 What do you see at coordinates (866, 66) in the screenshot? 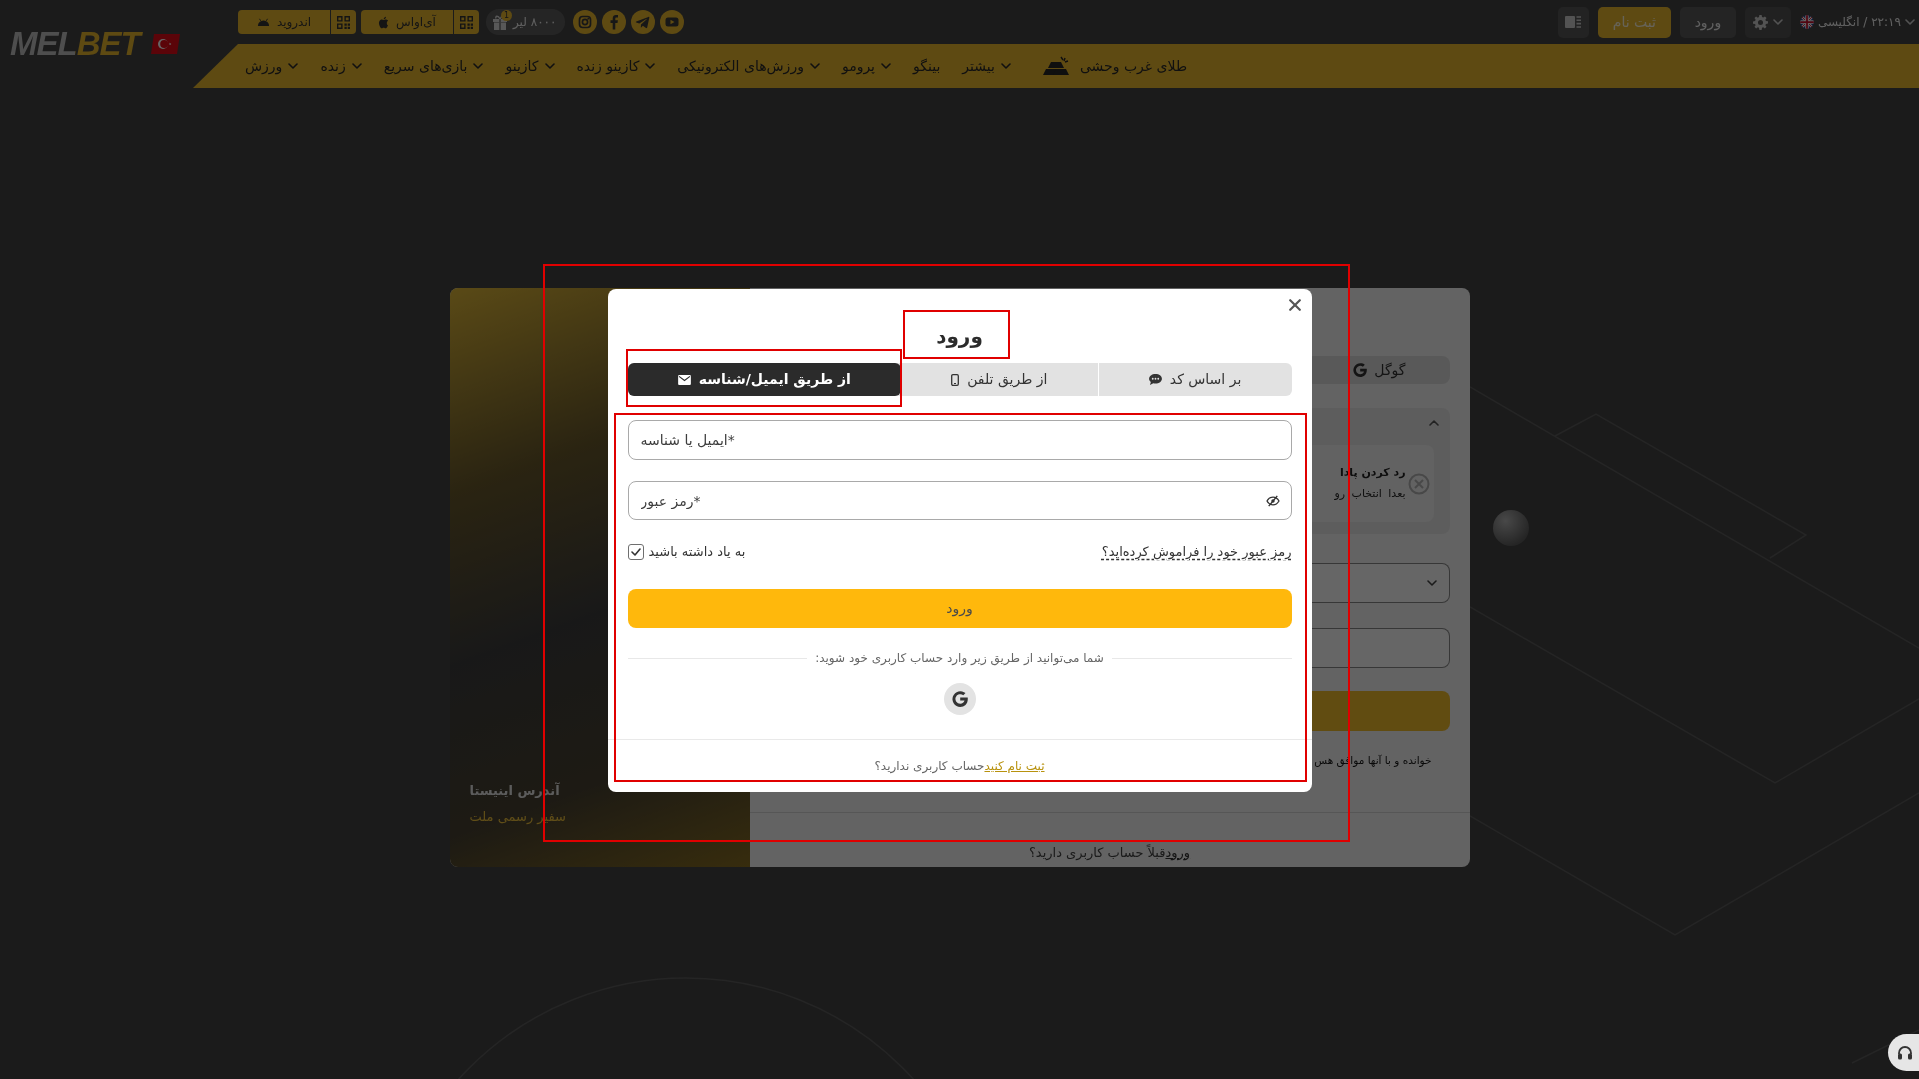
I see `nav-menu-item: پرومو` at bounding box center [866, 66].